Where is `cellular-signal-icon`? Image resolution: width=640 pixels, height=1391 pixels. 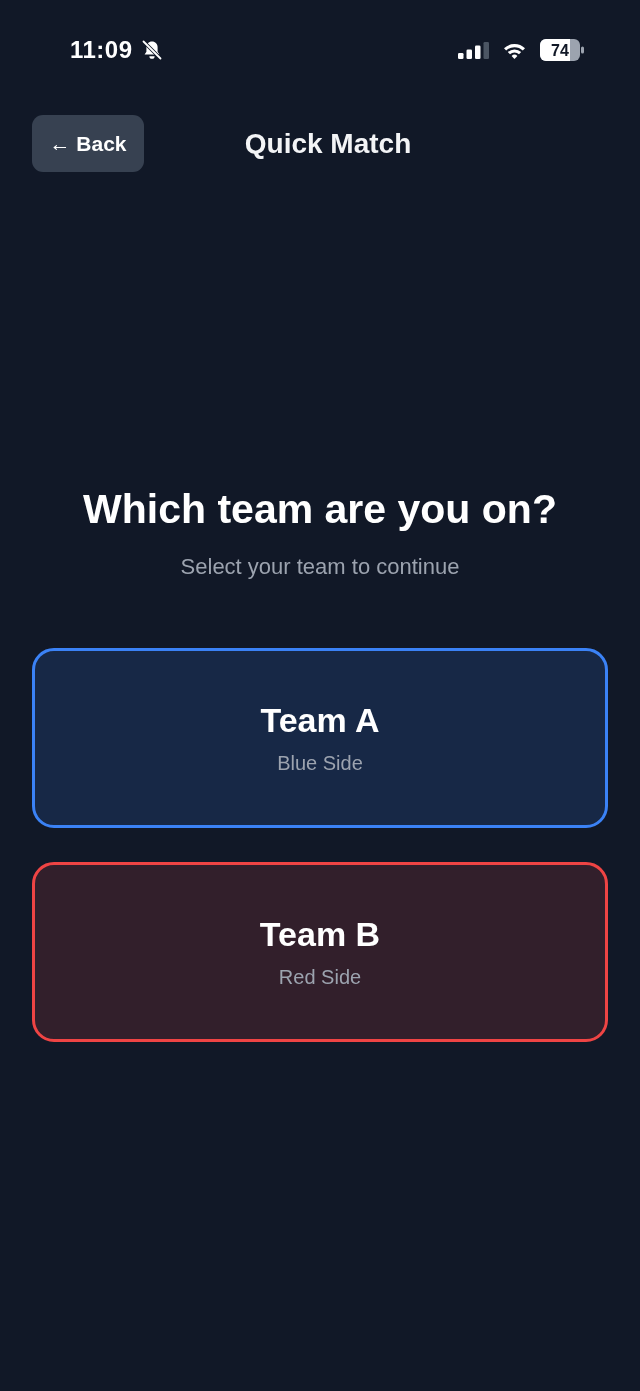 cellular-signal-icon is located at coordinates (473, 50).